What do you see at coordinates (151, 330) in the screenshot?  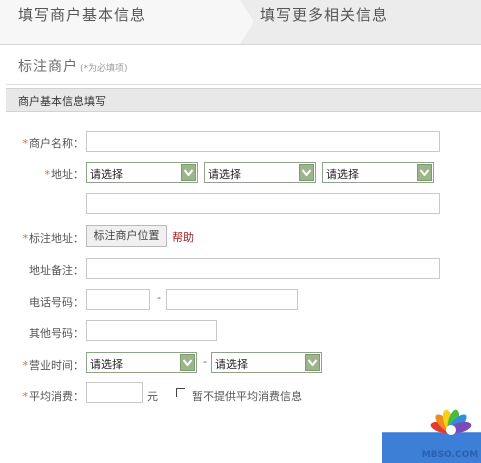 I see `other-phone-input` at bounding box center [151, 330].